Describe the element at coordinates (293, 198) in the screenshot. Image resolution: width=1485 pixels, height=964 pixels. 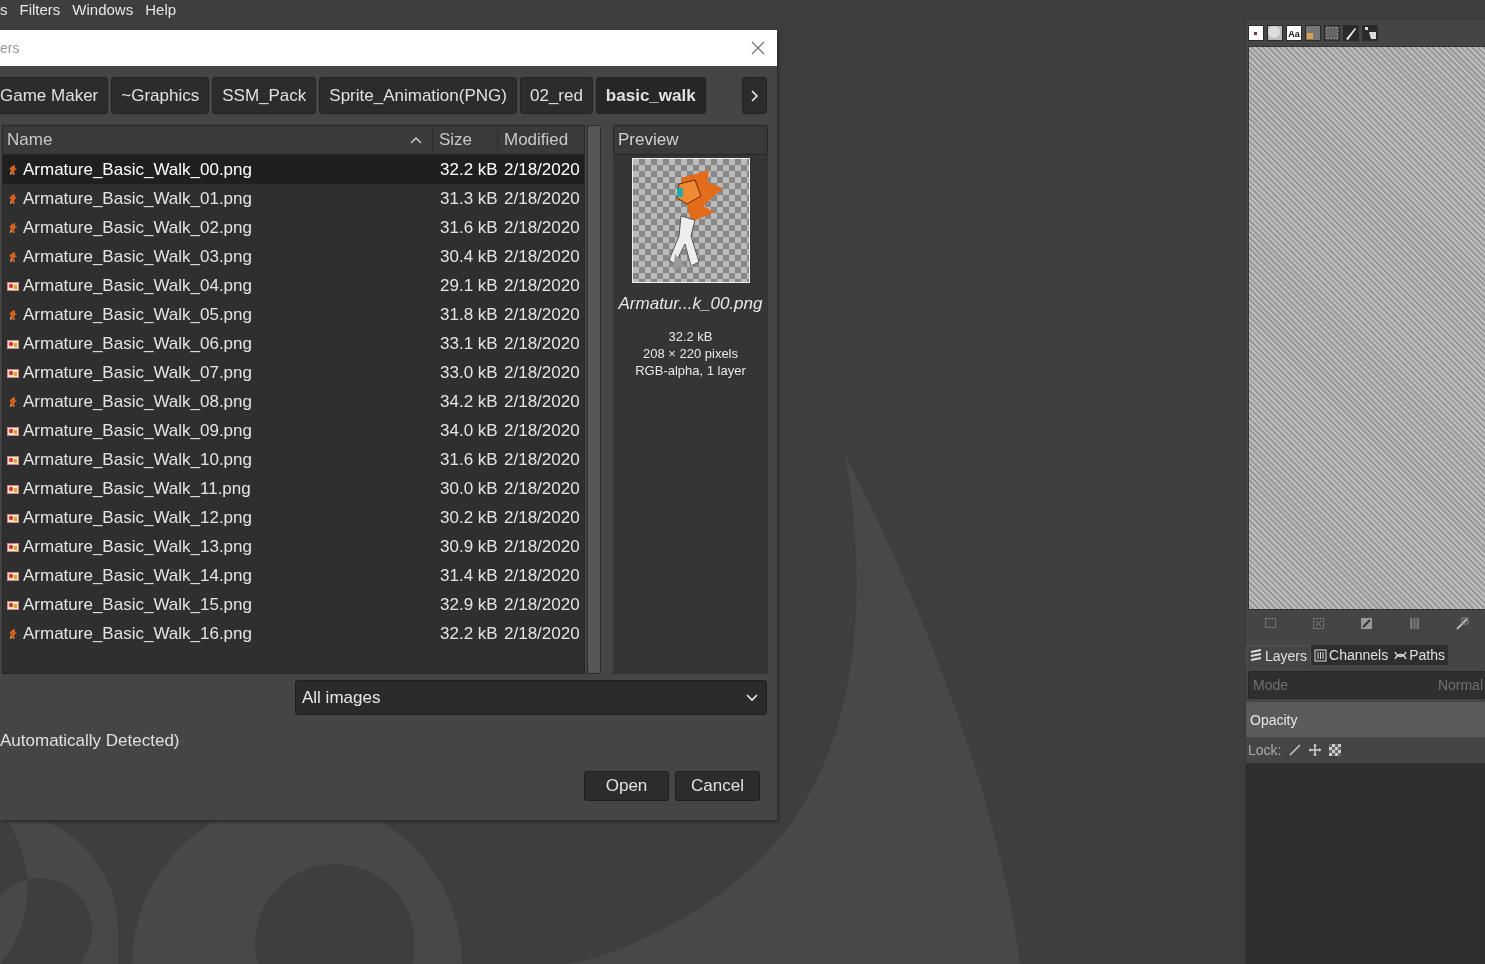
I see `file-row: Armature_Basic_Walk_01.png 31.3 kB 2/18/2020` at that location.